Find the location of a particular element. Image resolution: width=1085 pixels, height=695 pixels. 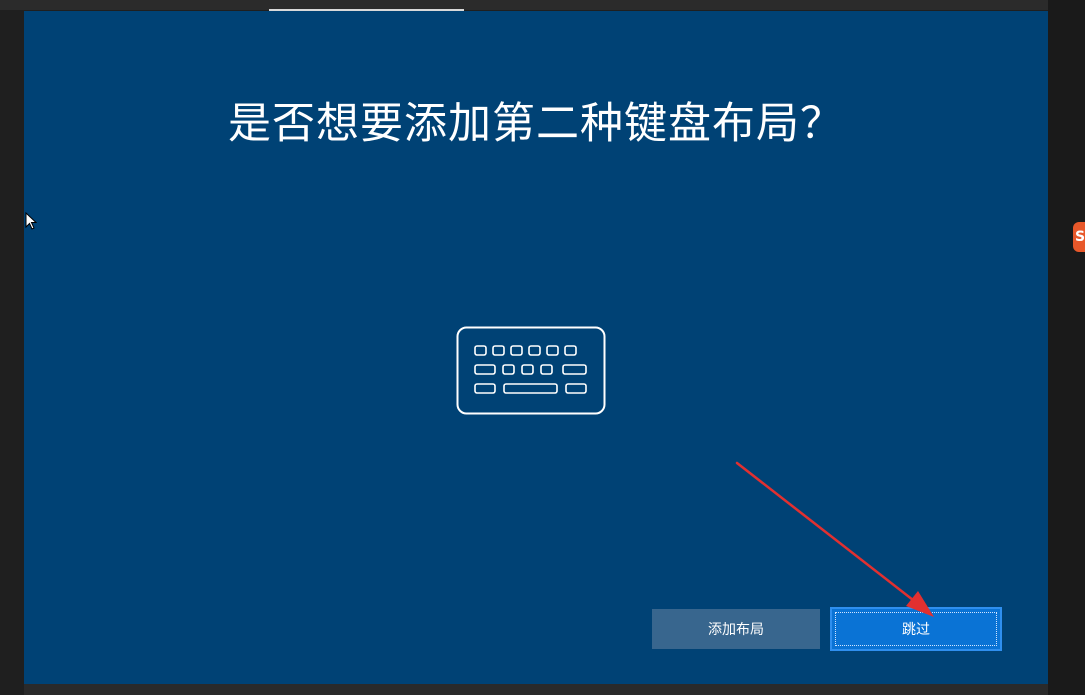

bottom-bar is located at coordinates (536, 689).